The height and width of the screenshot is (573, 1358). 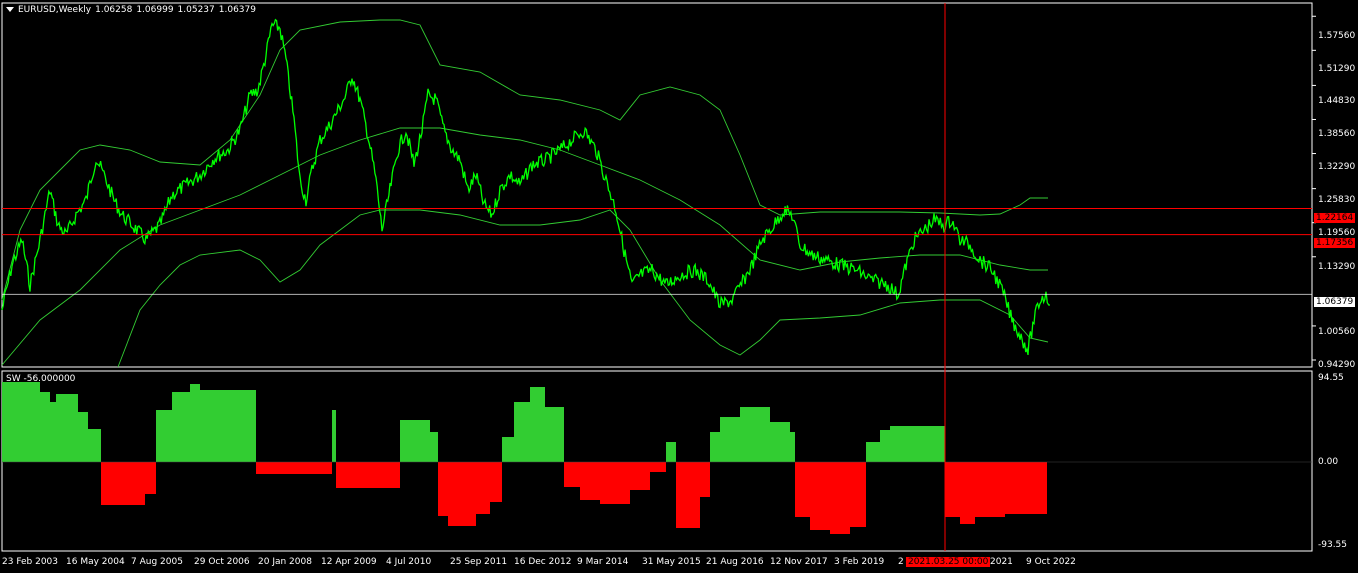 What do you see at coordinates (799, 562) in the screenshot?
I see `time-axis-label: 12 Nov 2017` at bounding box center [799, 562].